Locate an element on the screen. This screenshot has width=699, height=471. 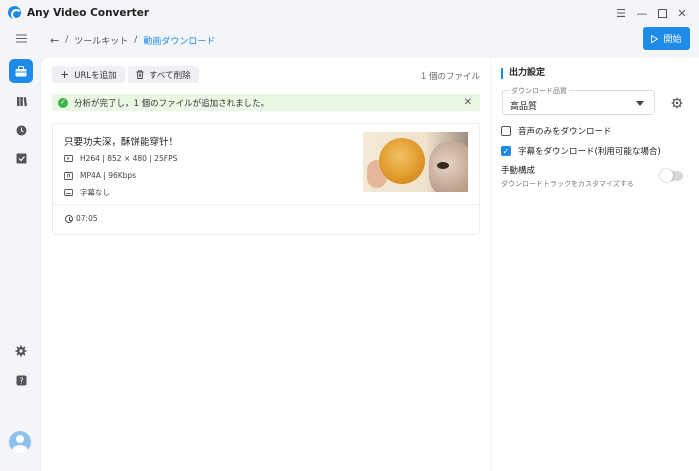
breadcrumb: ← / ツールキット / 動画ダウンロード is located at coordinates (132, 40).